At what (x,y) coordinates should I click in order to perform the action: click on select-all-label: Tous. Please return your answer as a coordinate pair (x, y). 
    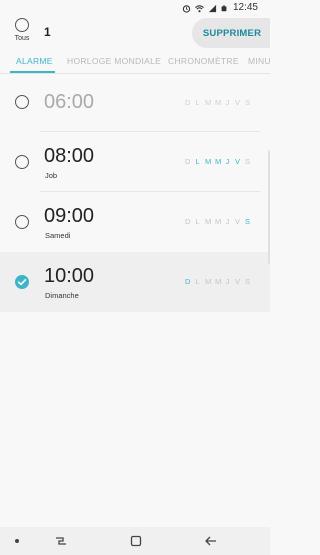
    Looking at the image, I should click on (22, 38).